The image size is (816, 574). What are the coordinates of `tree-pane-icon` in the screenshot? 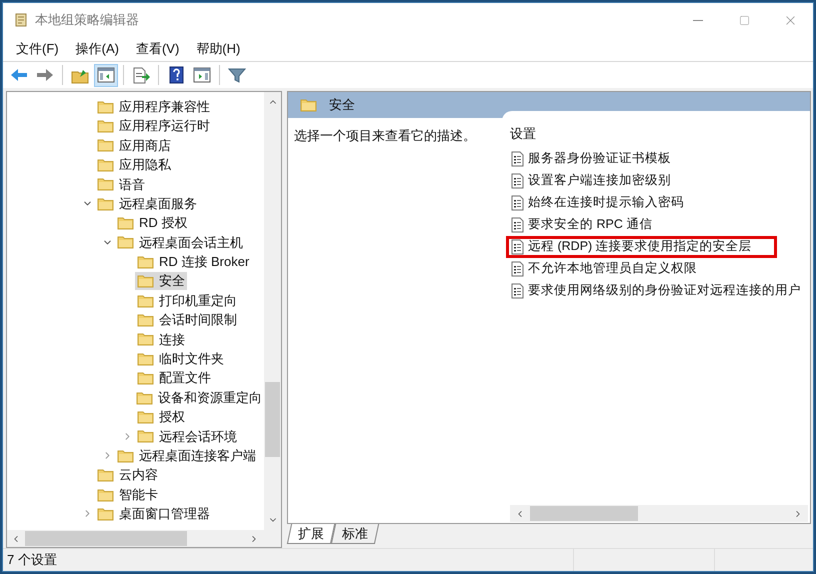 It's located at (106, 75).